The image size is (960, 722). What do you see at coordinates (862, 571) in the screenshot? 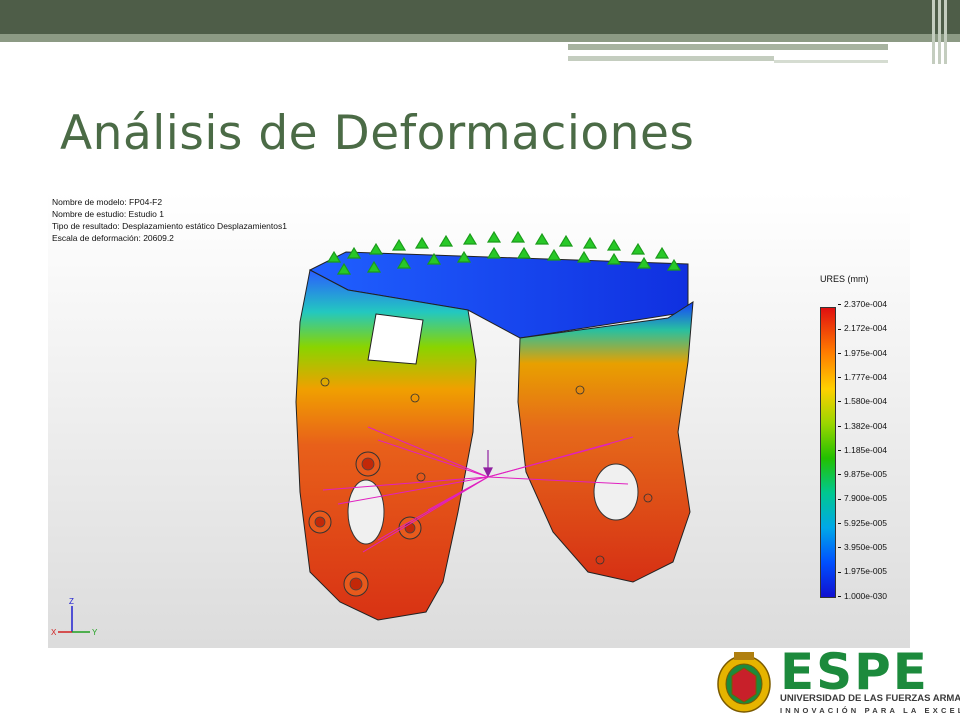
I see `legend-label: 1.975e-005` at bounding box center [862, 571].